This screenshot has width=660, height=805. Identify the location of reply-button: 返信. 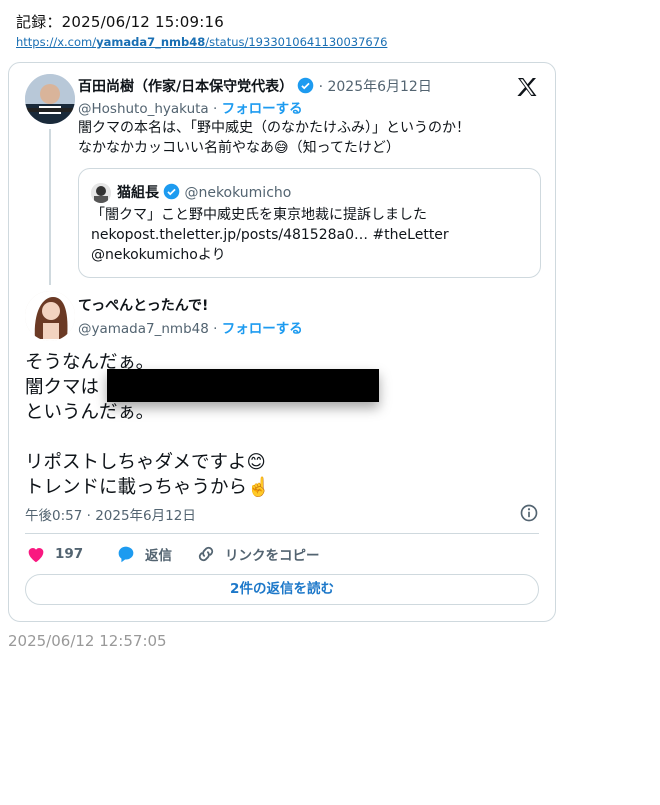
(143, 554).